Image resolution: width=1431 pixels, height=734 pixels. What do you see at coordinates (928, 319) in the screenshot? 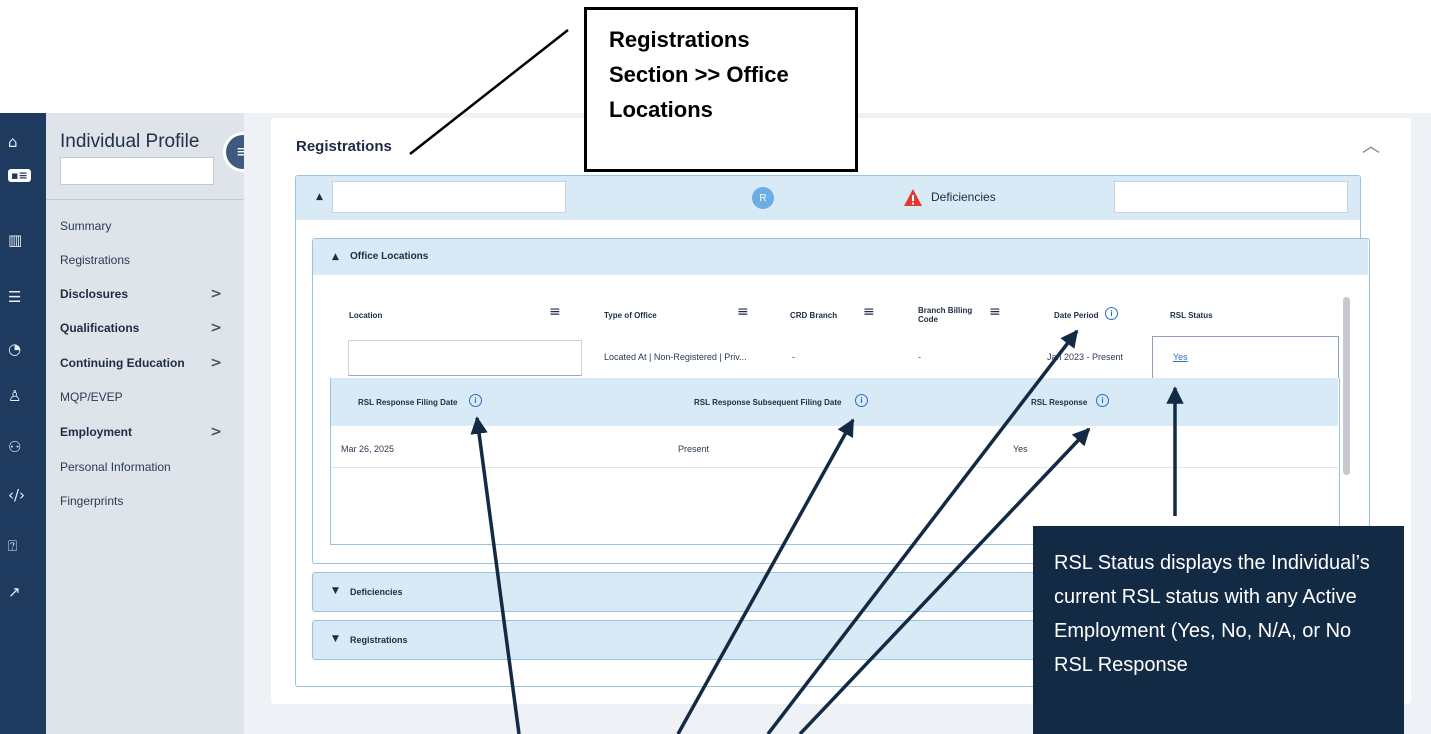
I see `column-header-text: Code` at bounding box center [928, 319].